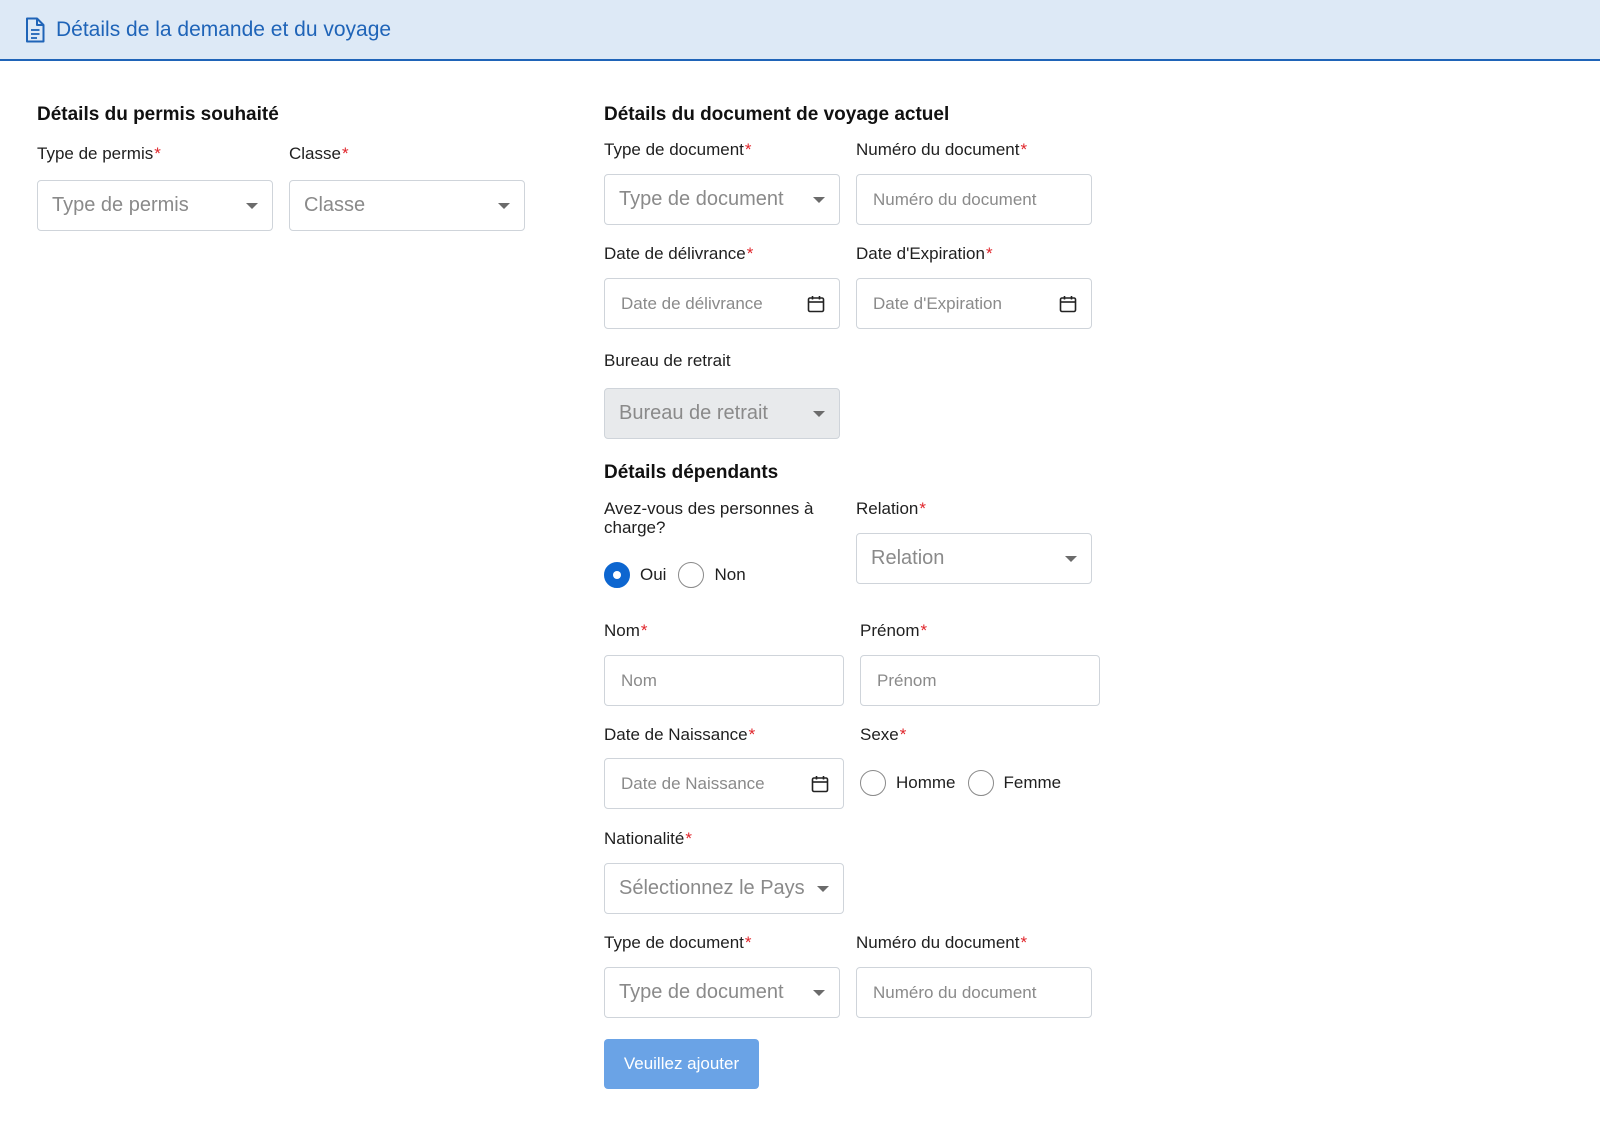  Describe the element at coordinates (99, 153) in the screenshot. I see `permit-type-label: Type de permis*` at that location.